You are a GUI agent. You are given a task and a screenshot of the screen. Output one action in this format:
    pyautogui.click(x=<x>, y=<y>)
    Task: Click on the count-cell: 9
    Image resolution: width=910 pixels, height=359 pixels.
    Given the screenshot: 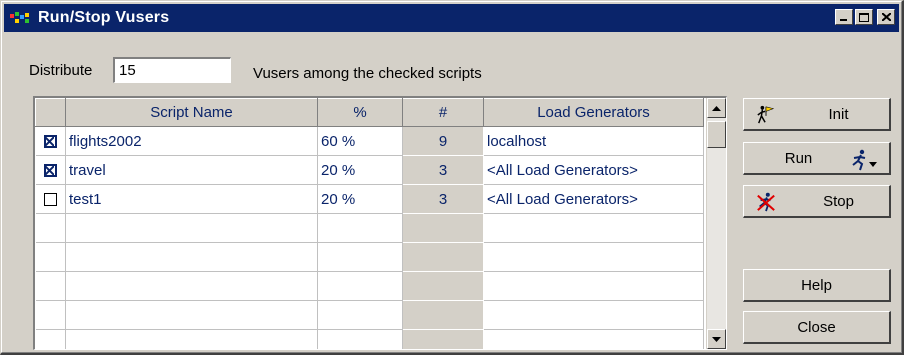 What is the action you would take?
    pyautogui.click(x=443, y=141)
    